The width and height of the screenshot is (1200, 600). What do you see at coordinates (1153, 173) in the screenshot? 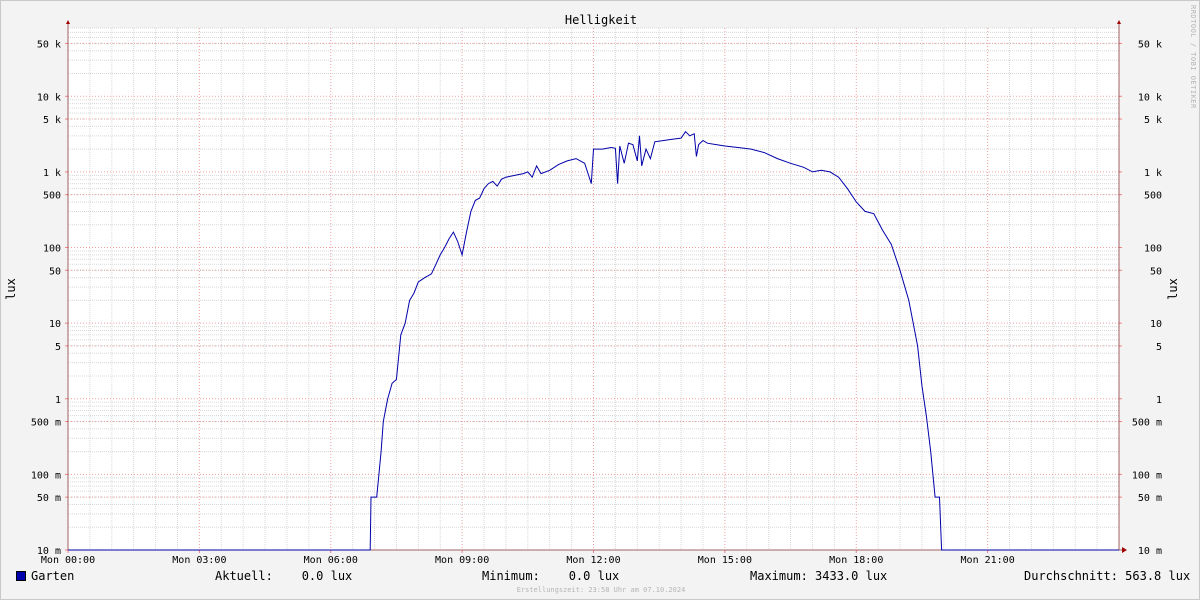
I see `y-tick-label-right: 1 k` at bounding box center [1153, 173].